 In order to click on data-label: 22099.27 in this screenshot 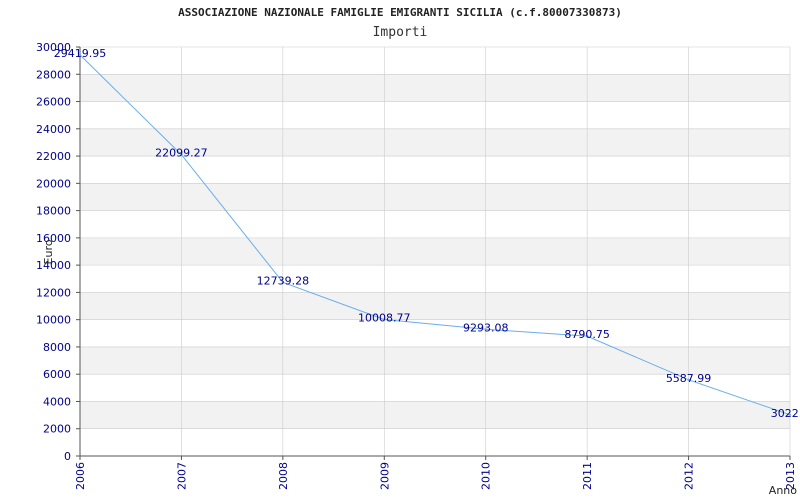, I will do `click(181, 153)`.